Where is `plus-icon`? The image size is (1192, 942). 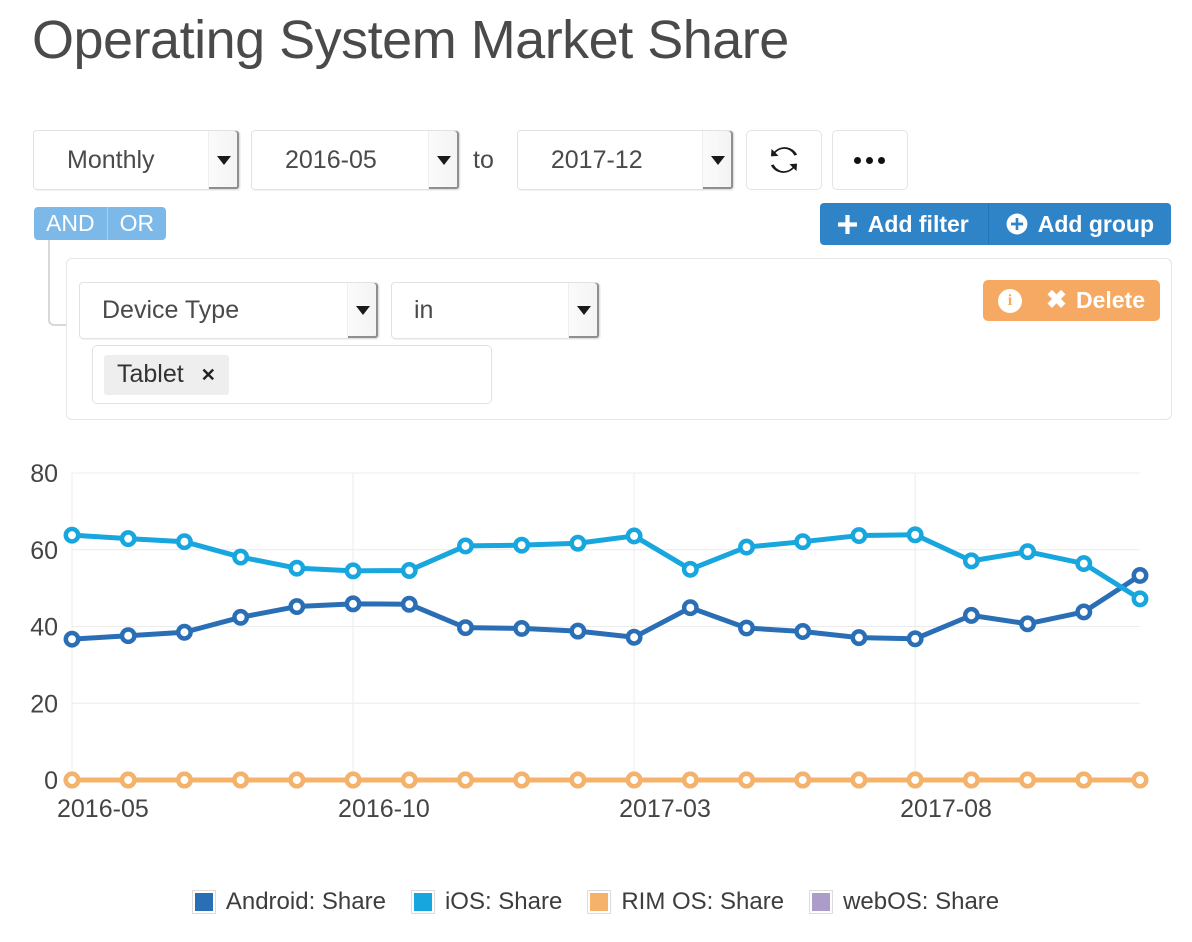
plus-icon is located at coordinates (847, 224).